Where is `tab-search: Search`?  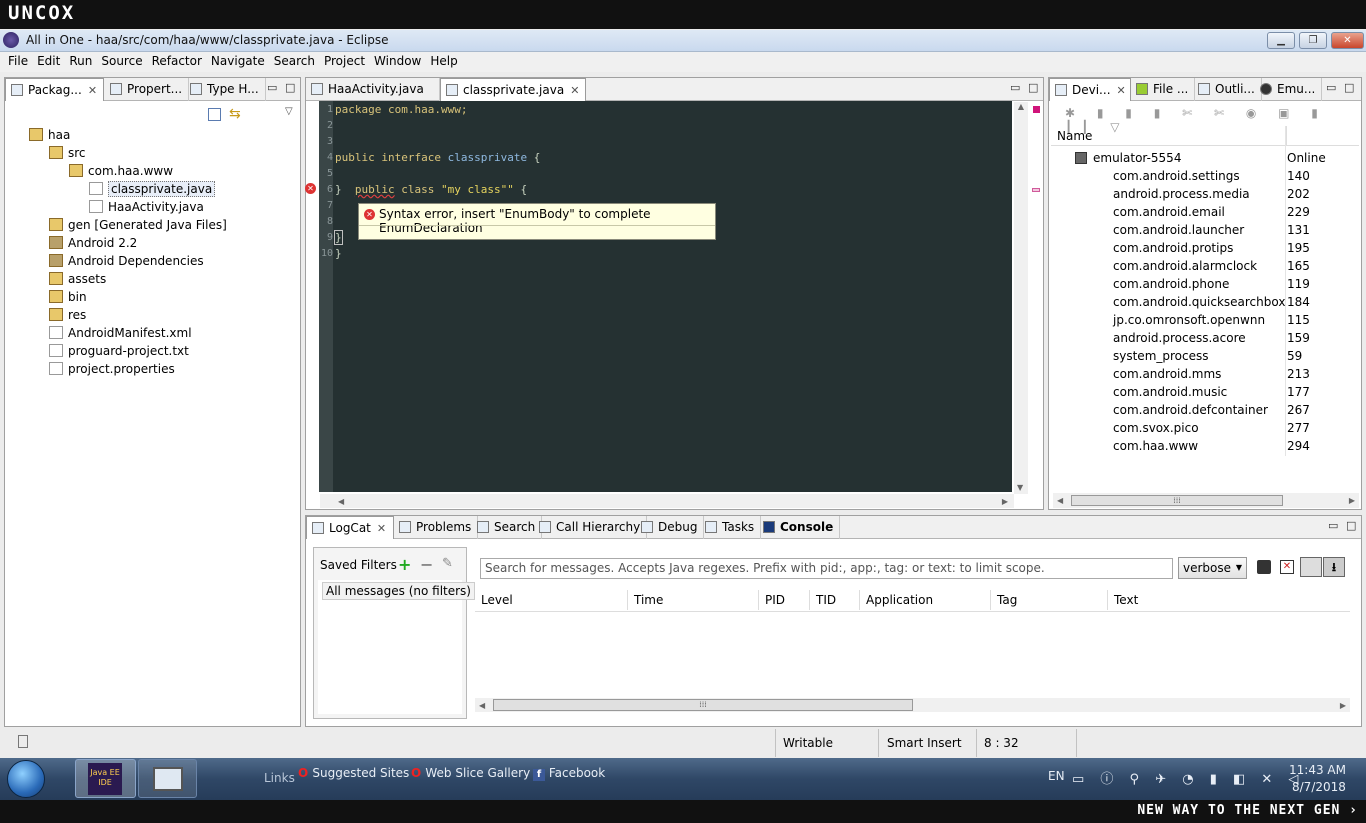
tab-search: Search is located at coordinates (507, 527).